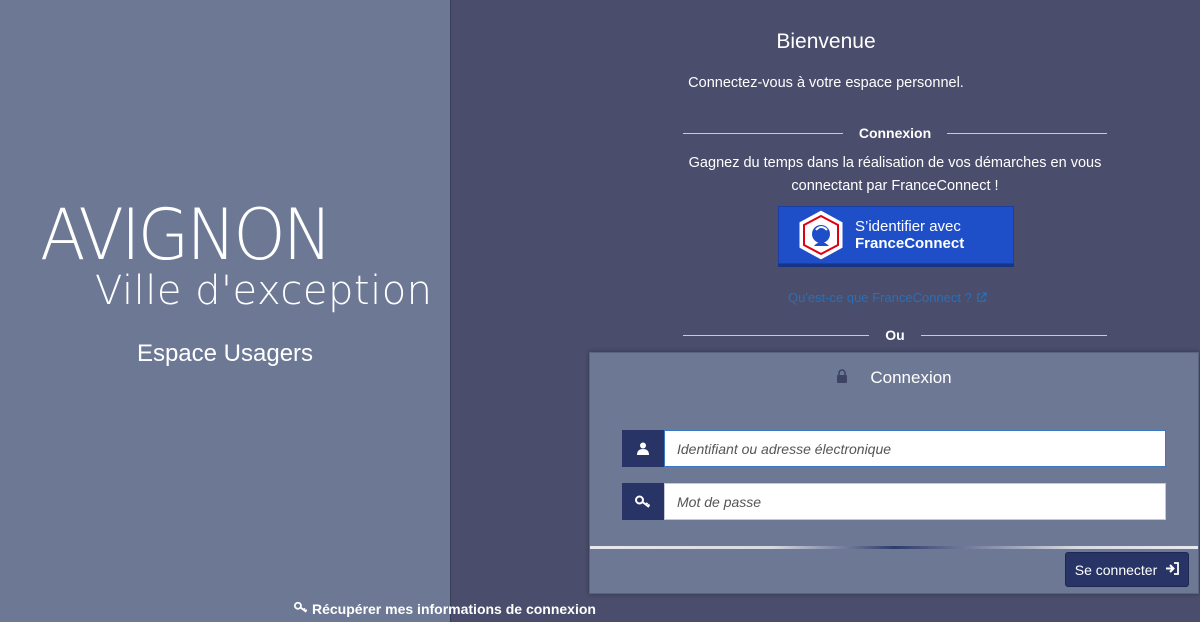 The width and height of the screenshot is (1200, 622). I want to click on external-link-icon, so click(981, 297).